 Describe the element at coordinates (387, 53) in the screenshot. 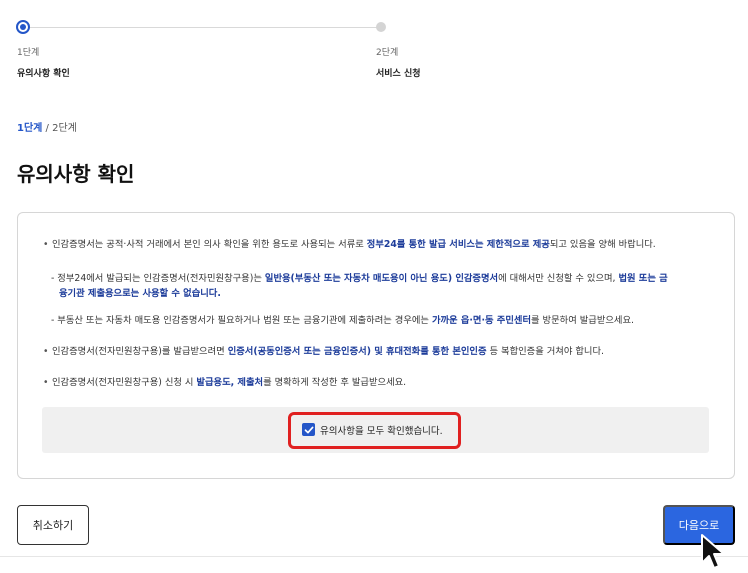

I see `step-2-number: 2단계` at that location.